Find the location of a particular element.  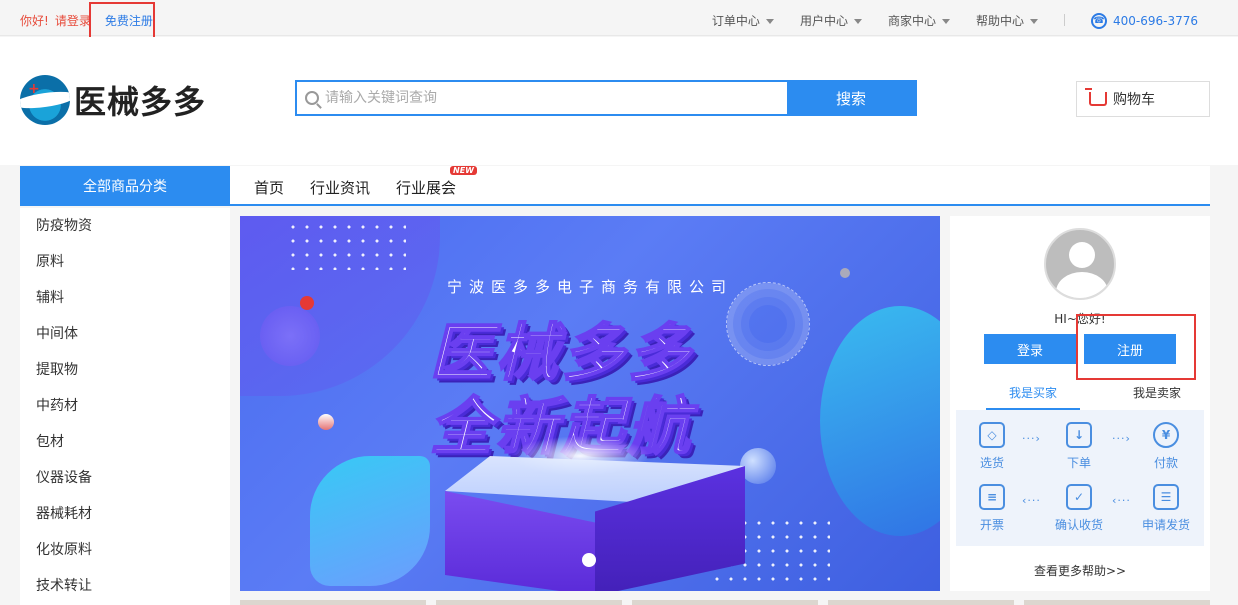

slogan-line: 医械多多 is located at coordinates (562, 352).